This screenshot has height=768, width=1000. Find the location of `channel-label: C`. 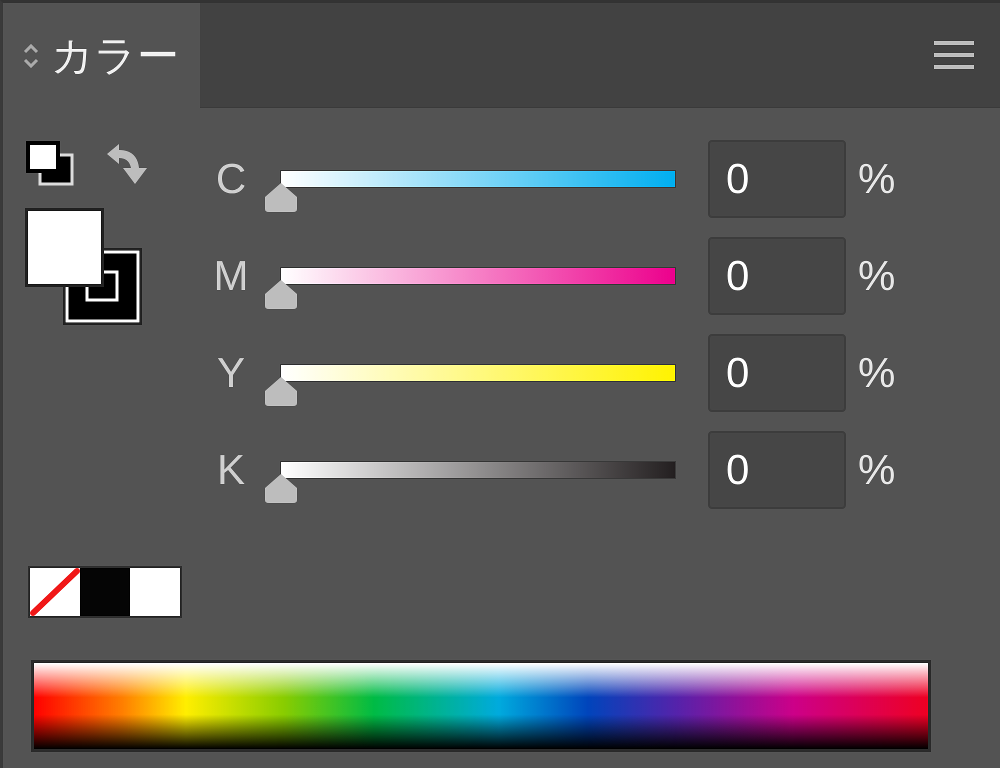

channel-label: C is located at coordinates (231, 179).